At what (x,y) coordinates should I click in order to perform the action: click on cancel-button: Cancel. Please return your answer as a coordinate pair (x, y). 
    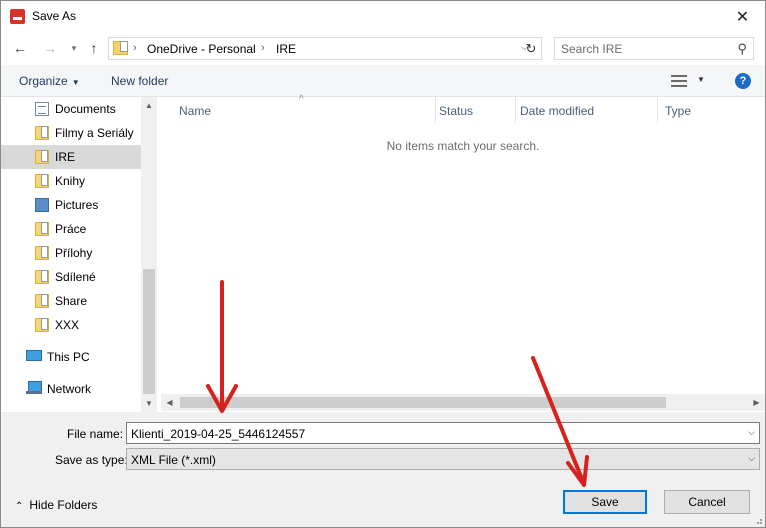
    Looking at the image, I should click on (707, 502).